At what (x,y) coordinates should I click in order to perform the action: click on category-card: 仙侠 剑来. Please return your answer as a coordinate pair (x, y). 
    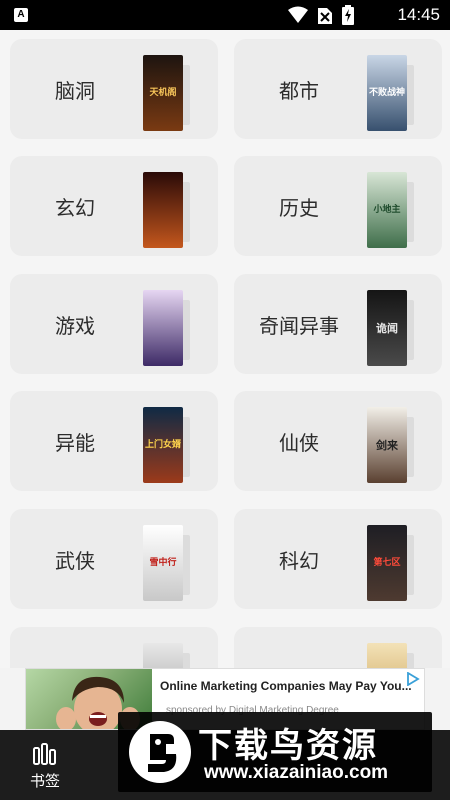
    Looking at the image, I should click on (338, 441).